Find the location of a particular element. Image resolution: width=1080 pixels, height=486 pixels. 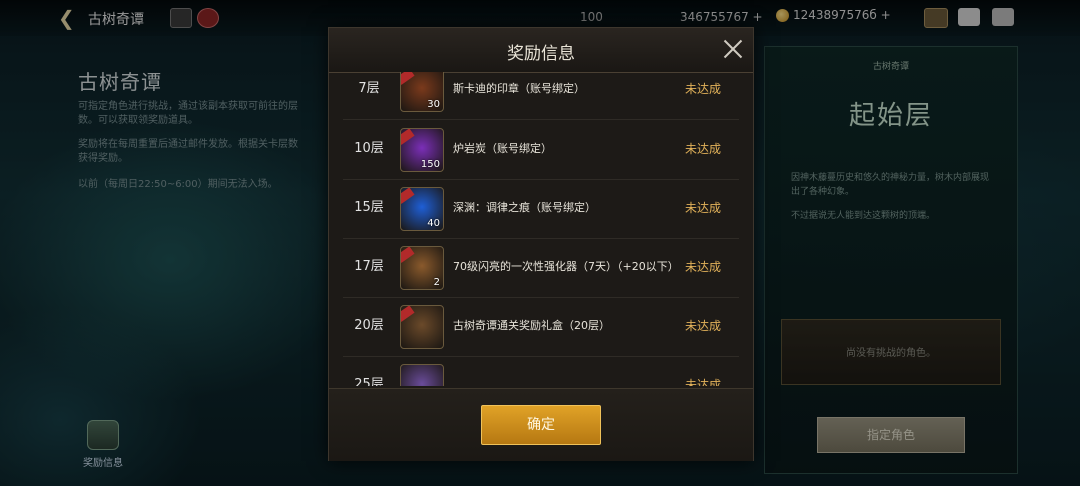

list-item: 15层 40 深渊：调律之痕（账号绑定） 未达成 is located at coordinates (541, 209).